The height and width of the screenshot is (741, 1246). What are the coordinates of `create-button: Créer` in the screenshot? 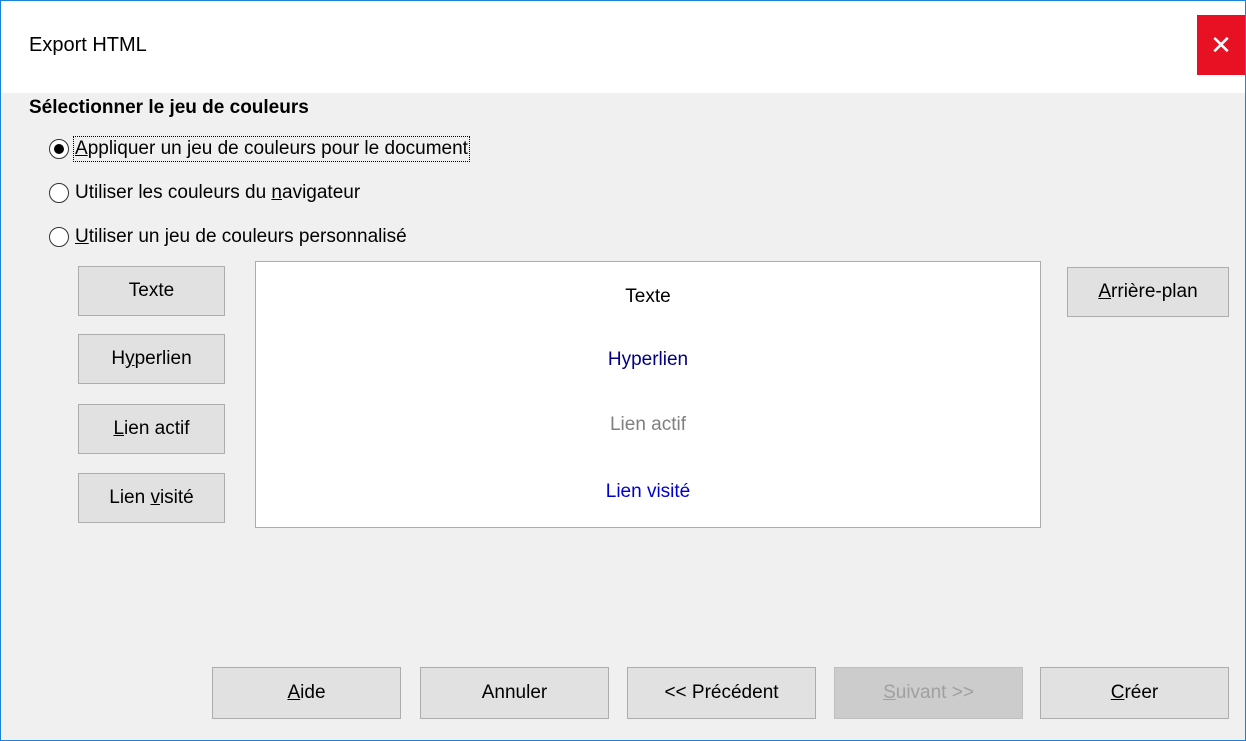 It's located at (1134, 693).